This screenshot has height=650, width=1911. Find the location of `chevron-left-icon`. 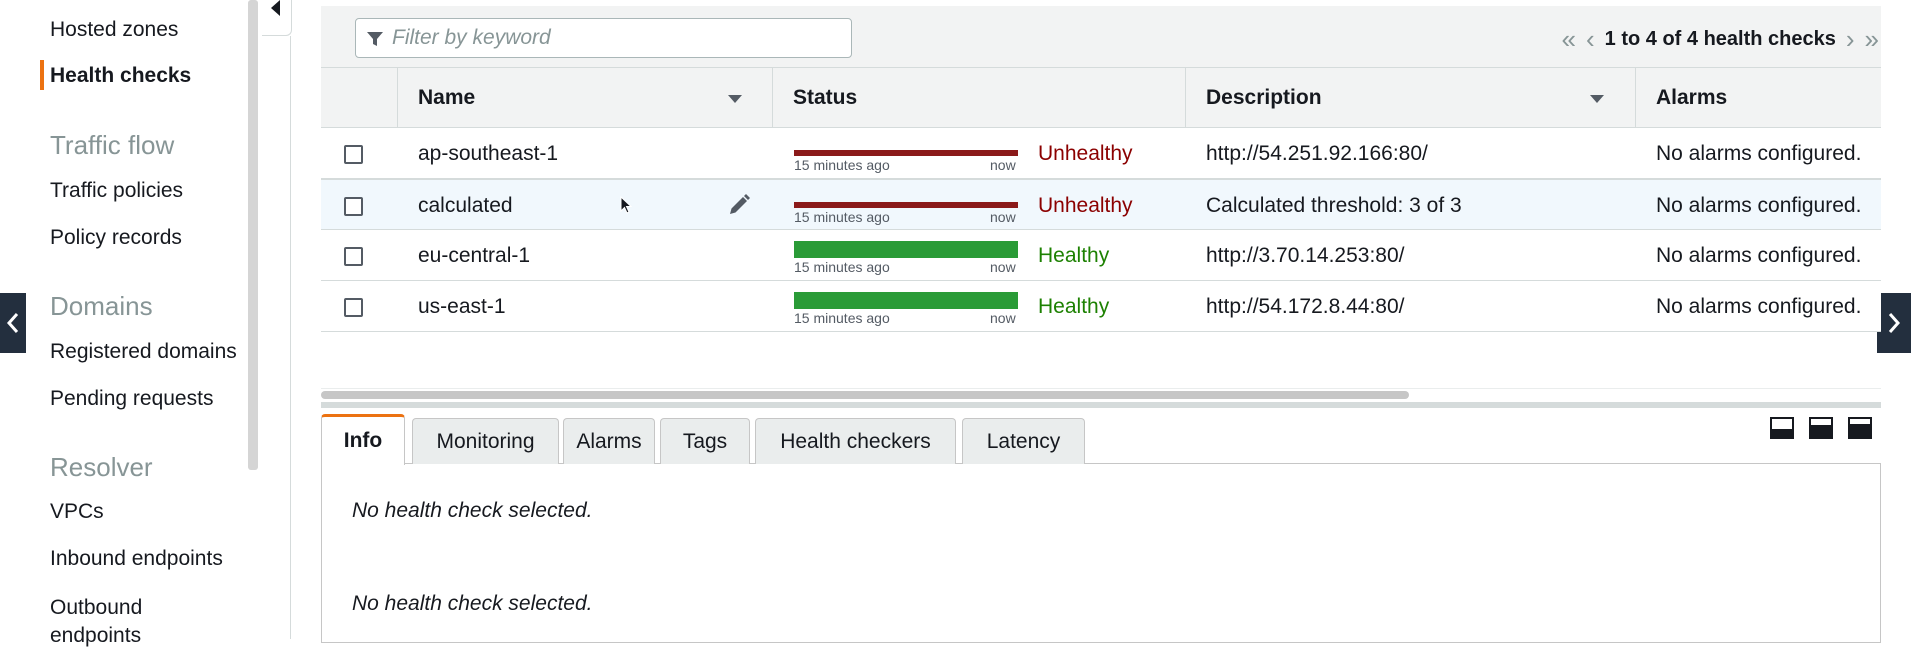

chevron-left-icon is located at coordinates (12, 323).